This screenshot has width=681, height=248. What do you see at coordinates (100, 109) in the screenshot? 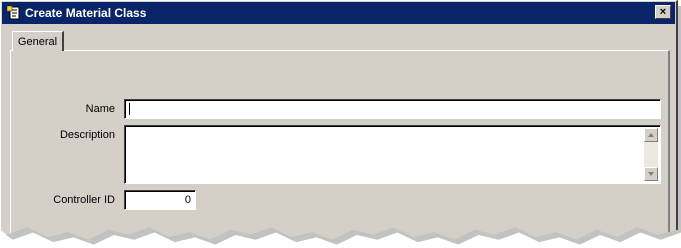
I see `name-label: Name` at bounding box center [100, 109].